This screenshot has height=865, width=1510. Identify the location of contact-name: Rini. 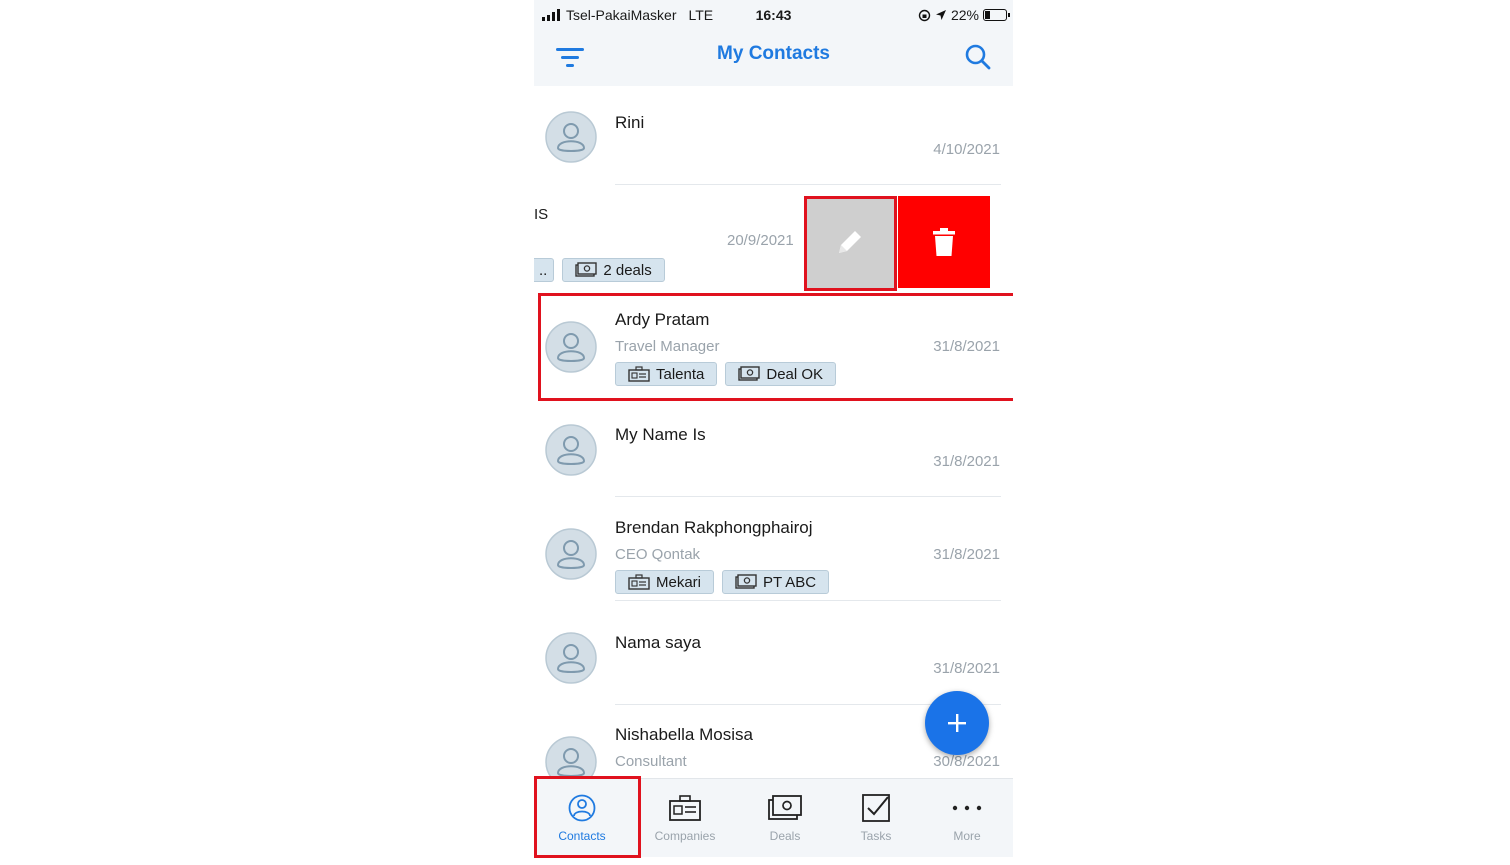
(630, 122).